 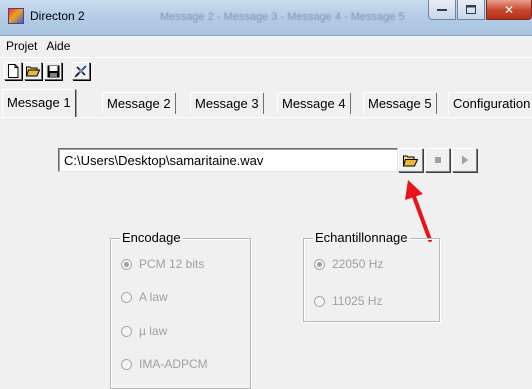 I want to click on radio-mu-law: µ law, so click(x=144, y=331).